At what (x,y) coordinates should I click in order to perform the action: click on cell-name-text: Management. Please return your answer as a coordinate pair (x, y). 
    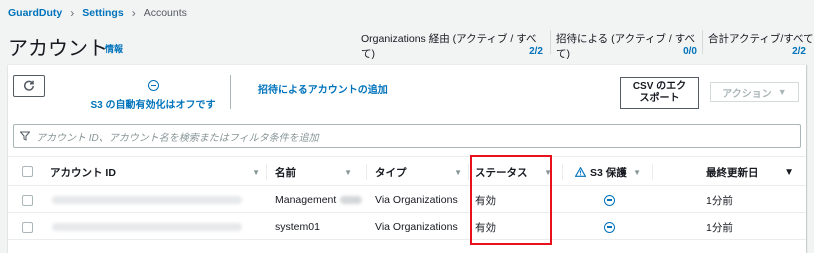
    Looking at the image, I should click on (306, 200).